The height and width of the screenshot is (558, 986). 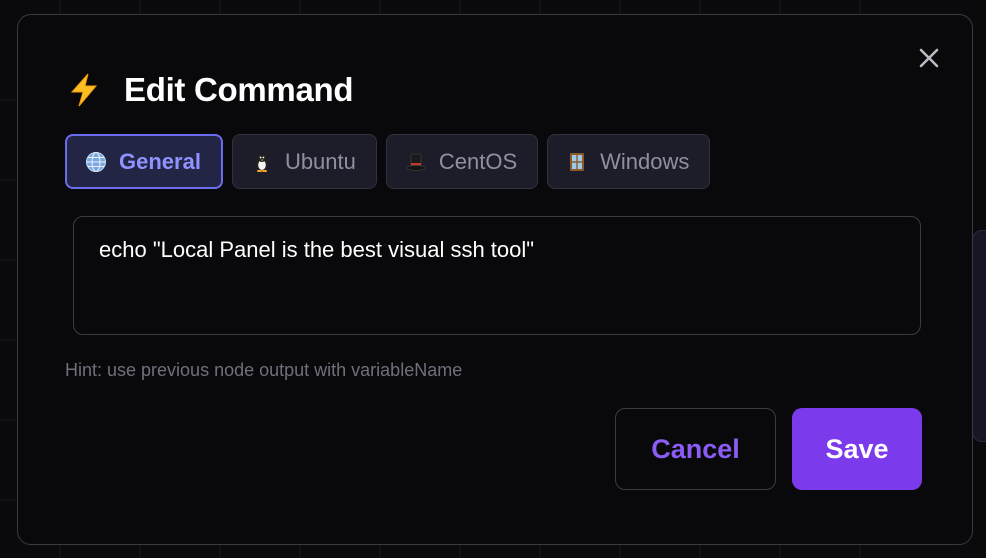 I want to click on tab-label: General, so click(x=160, y=161).